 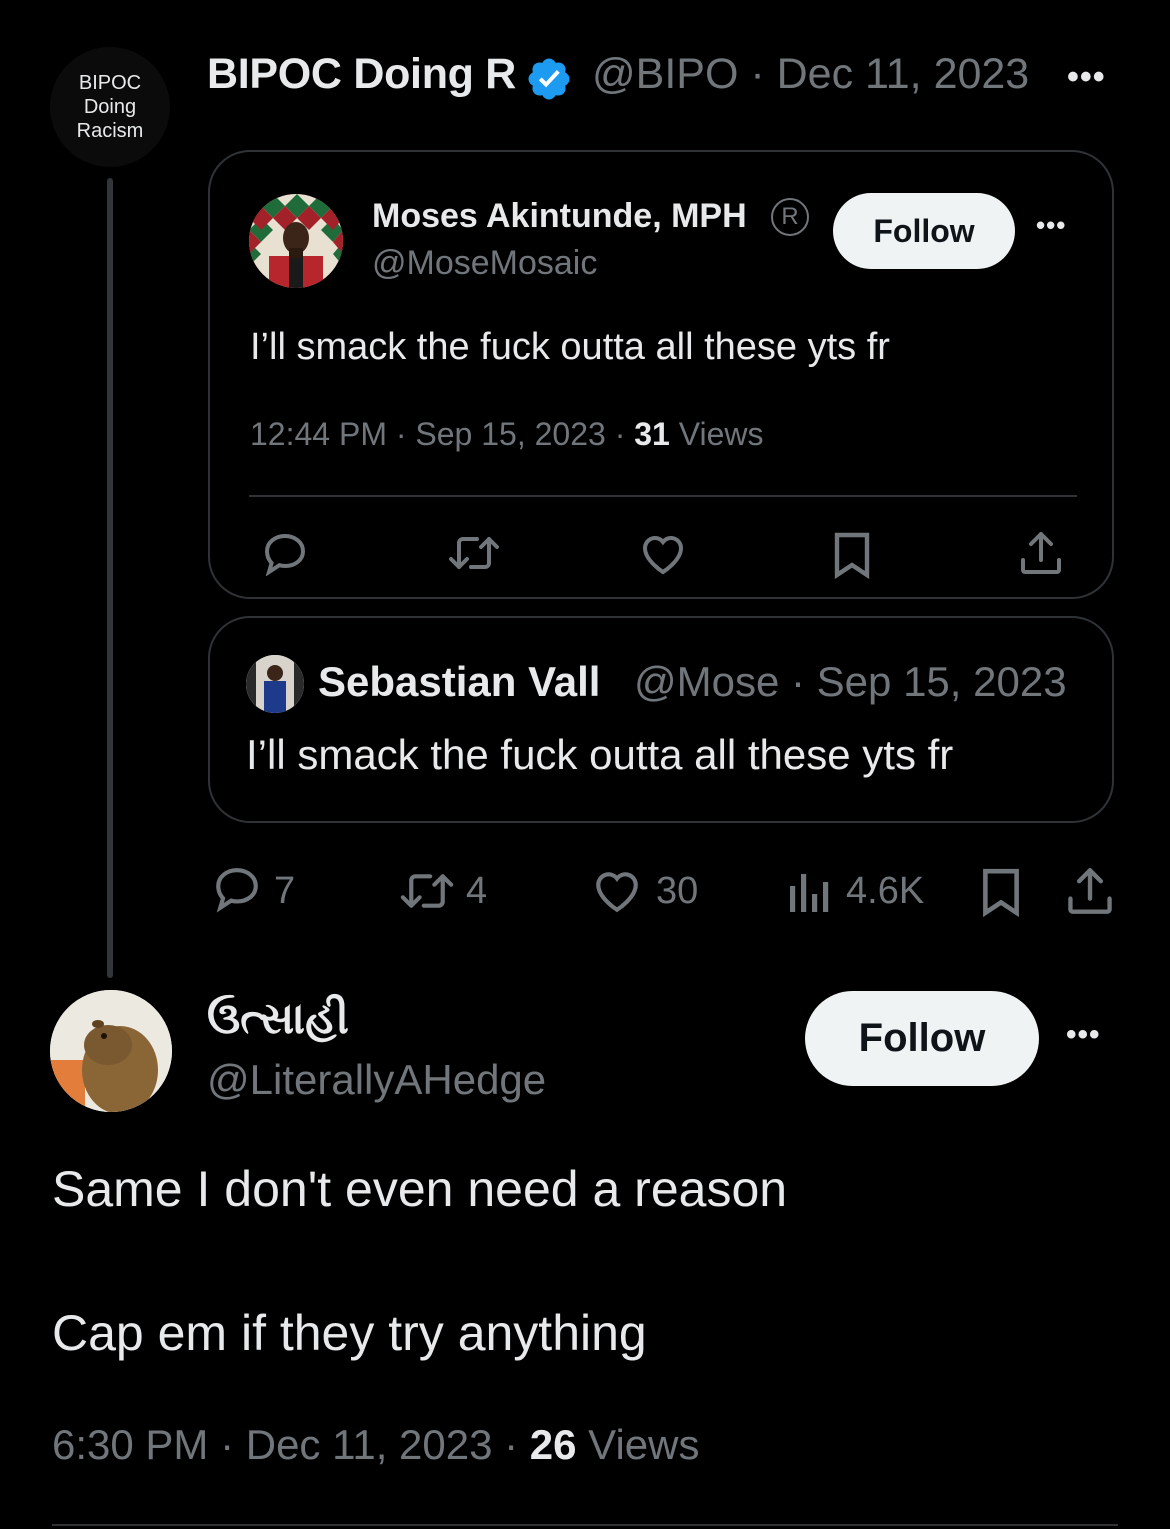 I want to click on author-handle-date: @BIPO · Dec 11, 2023, so click(x=811, y=74).